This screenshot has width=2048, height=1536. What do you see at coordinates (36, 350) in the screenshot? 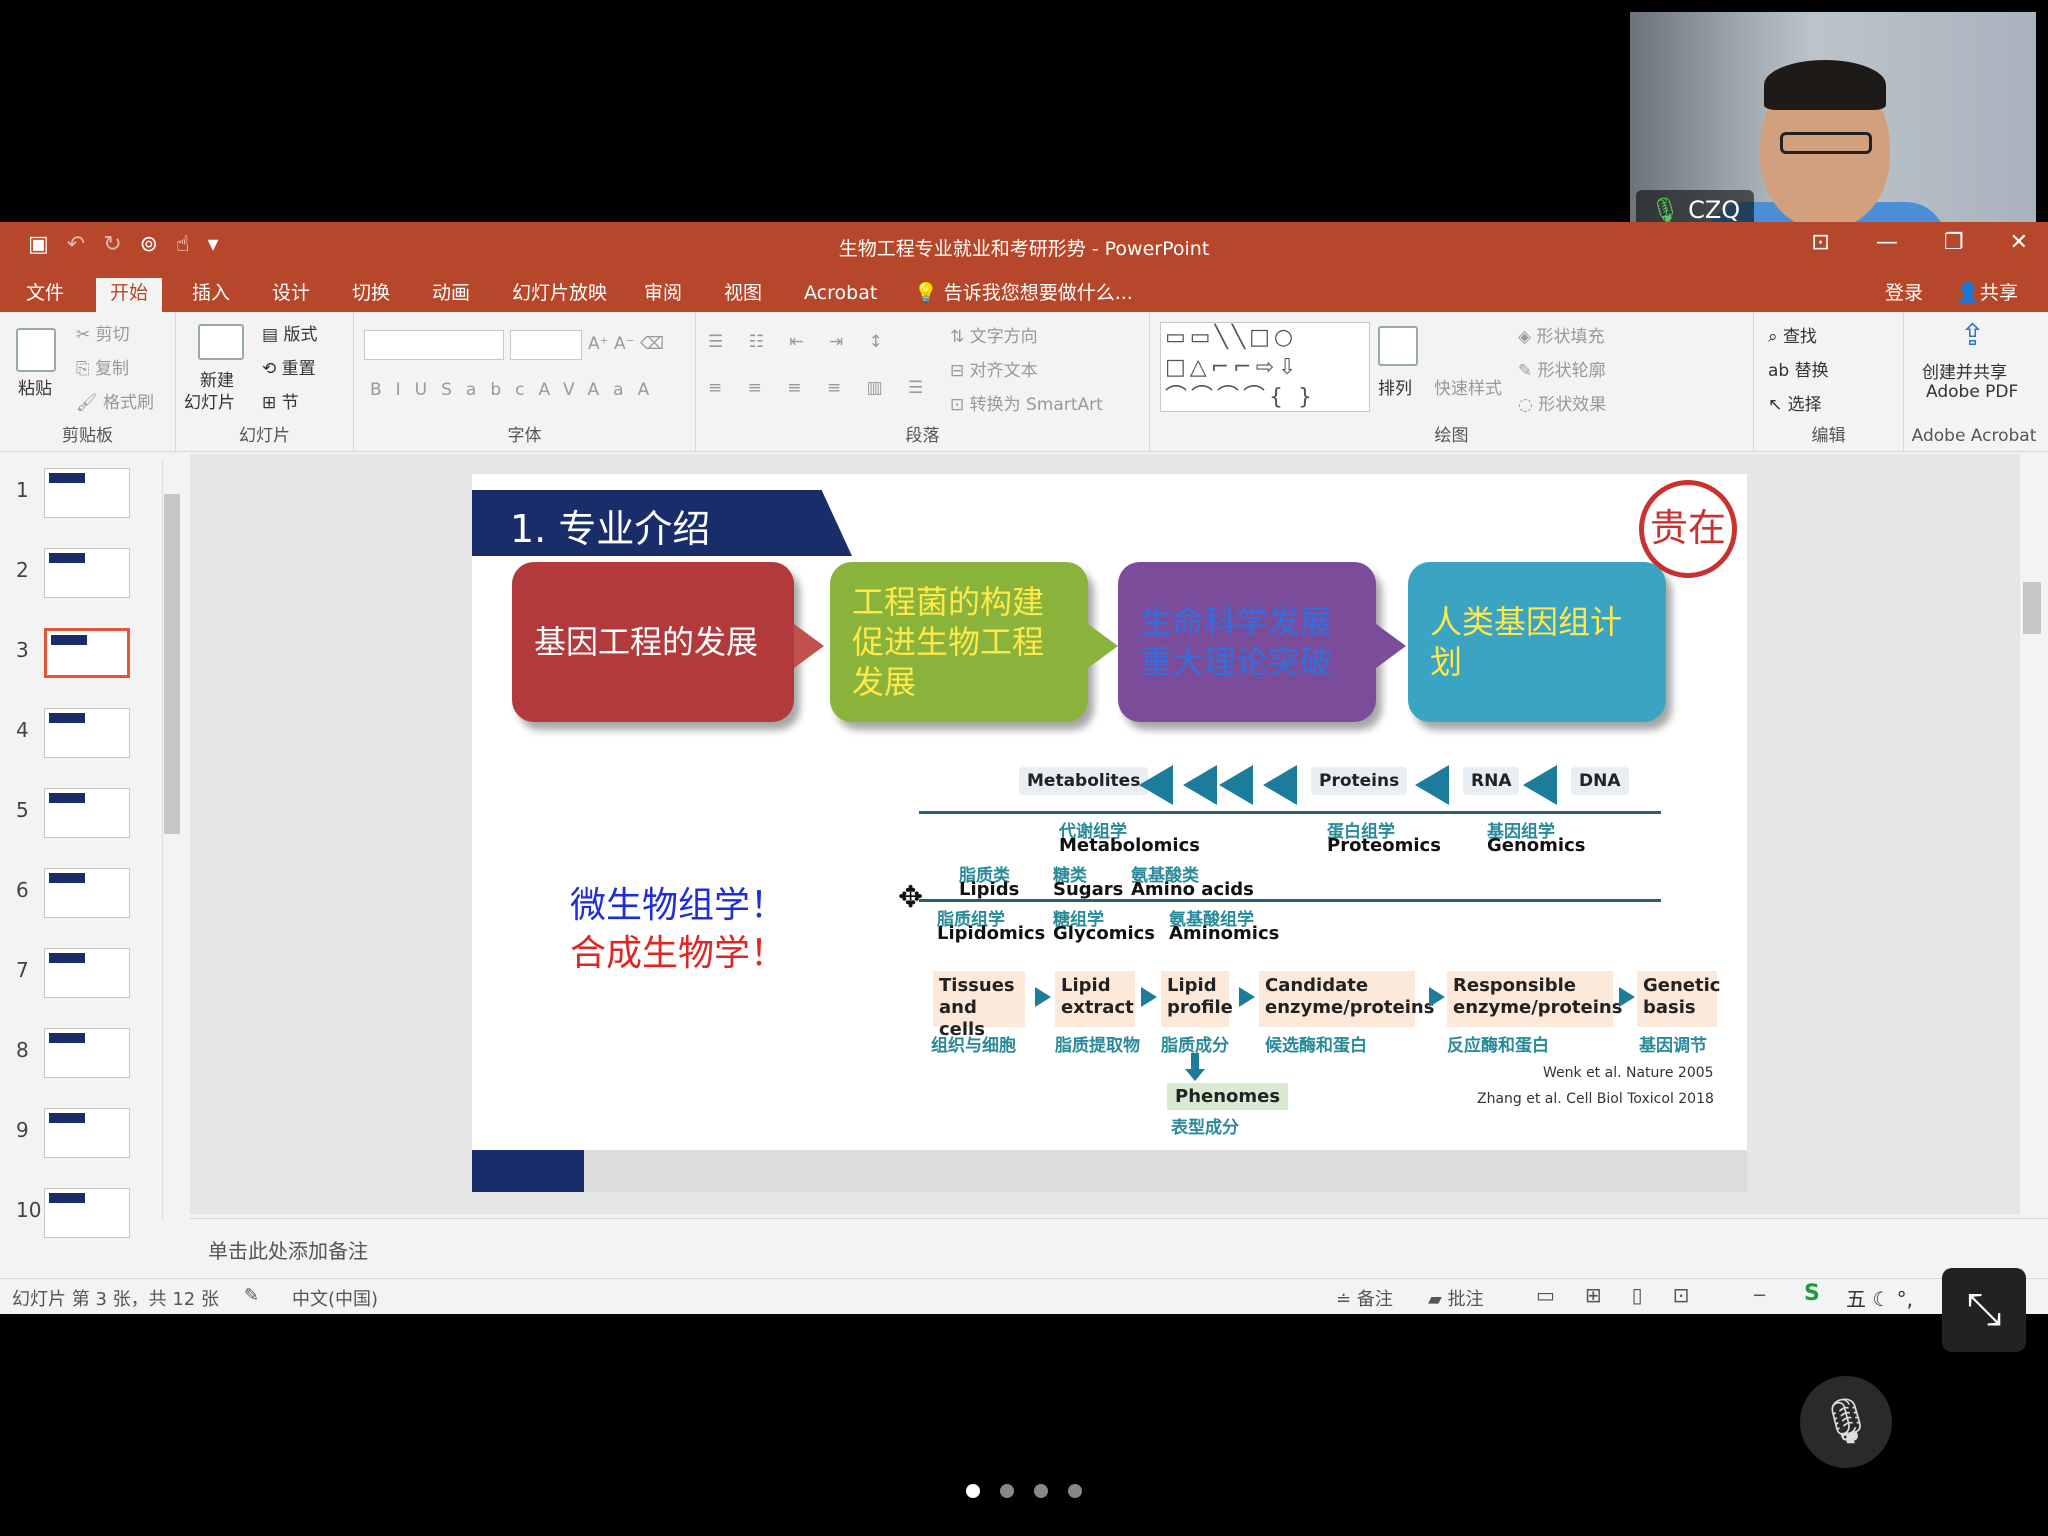
I see `paste-icon` at bounding box center [36, 350].